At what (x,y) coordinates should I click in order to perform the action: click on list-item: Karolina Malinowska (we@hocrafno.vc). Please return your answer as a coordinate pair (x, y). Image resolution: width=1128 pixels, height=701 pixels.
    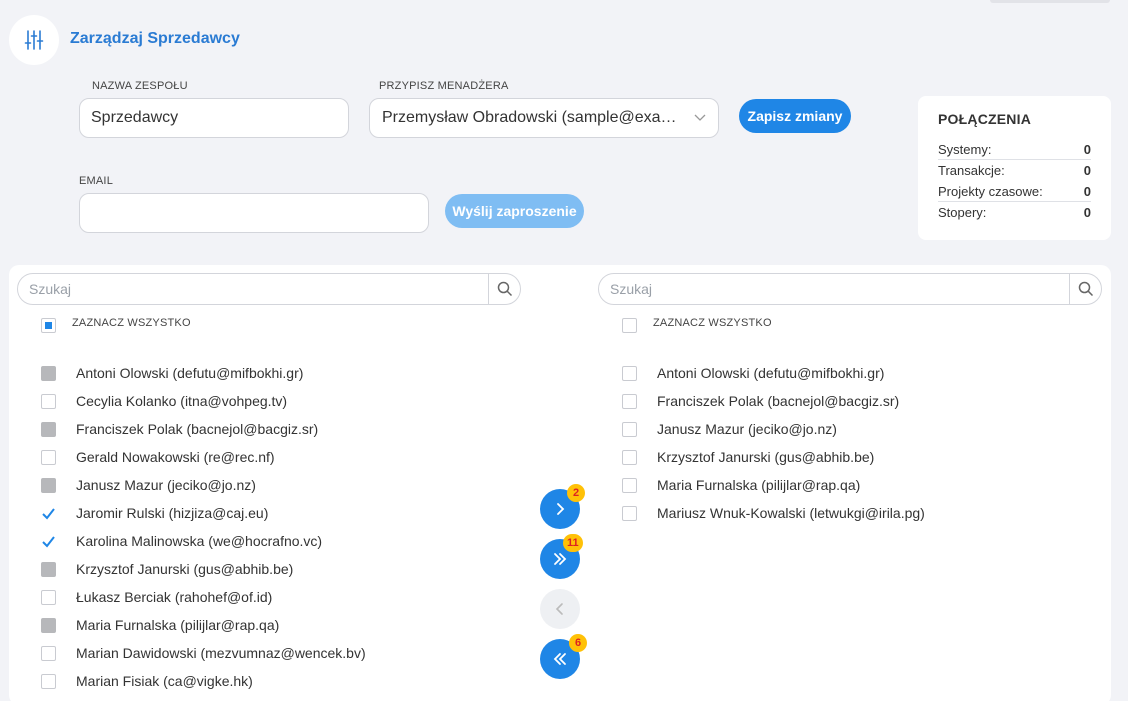
    Looking at the image, I should click on (199, 541).